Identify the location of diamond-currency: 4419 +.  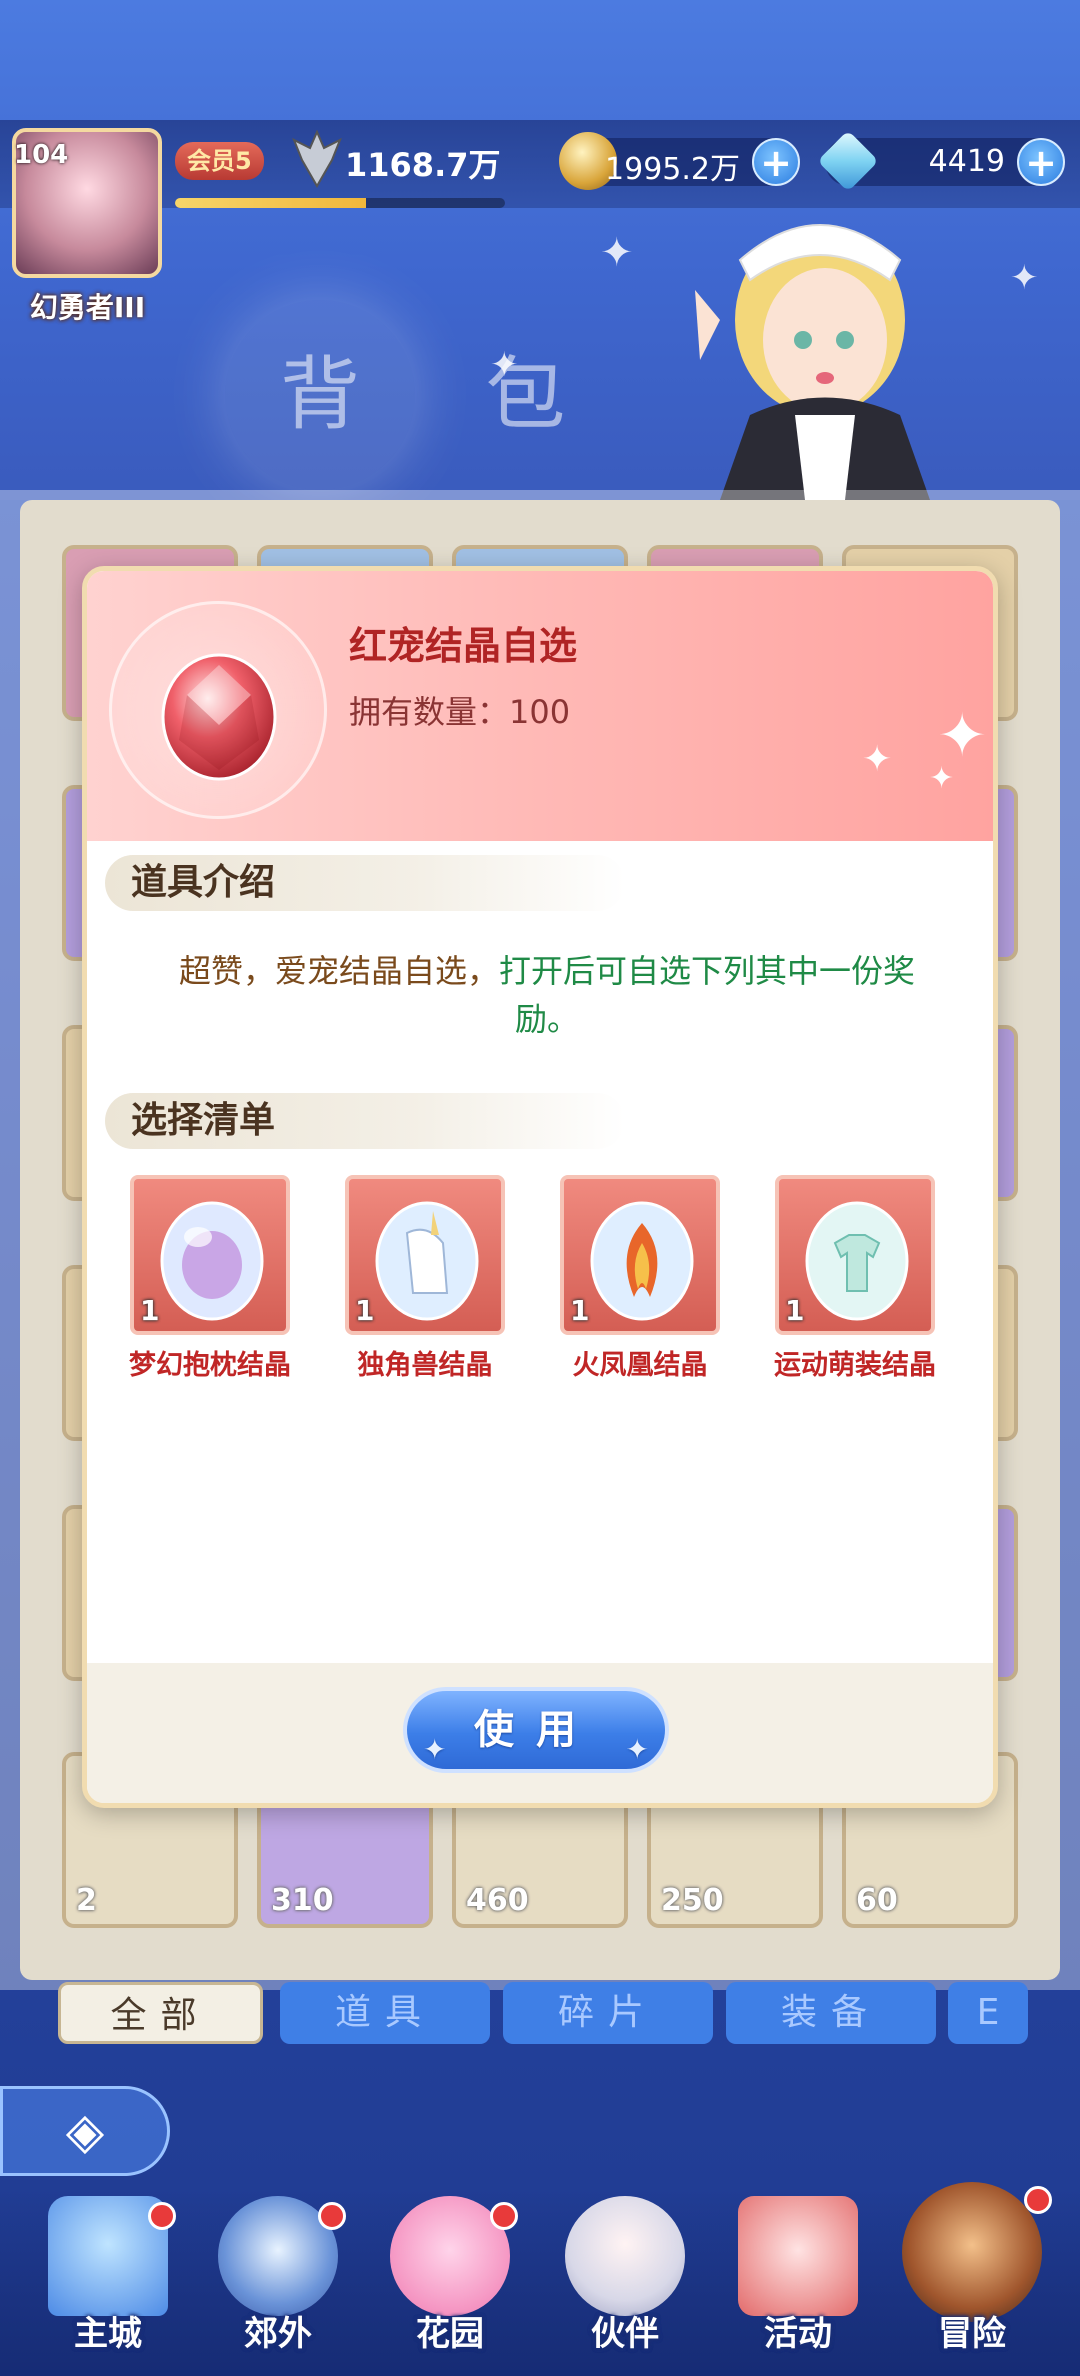
(941, 161).